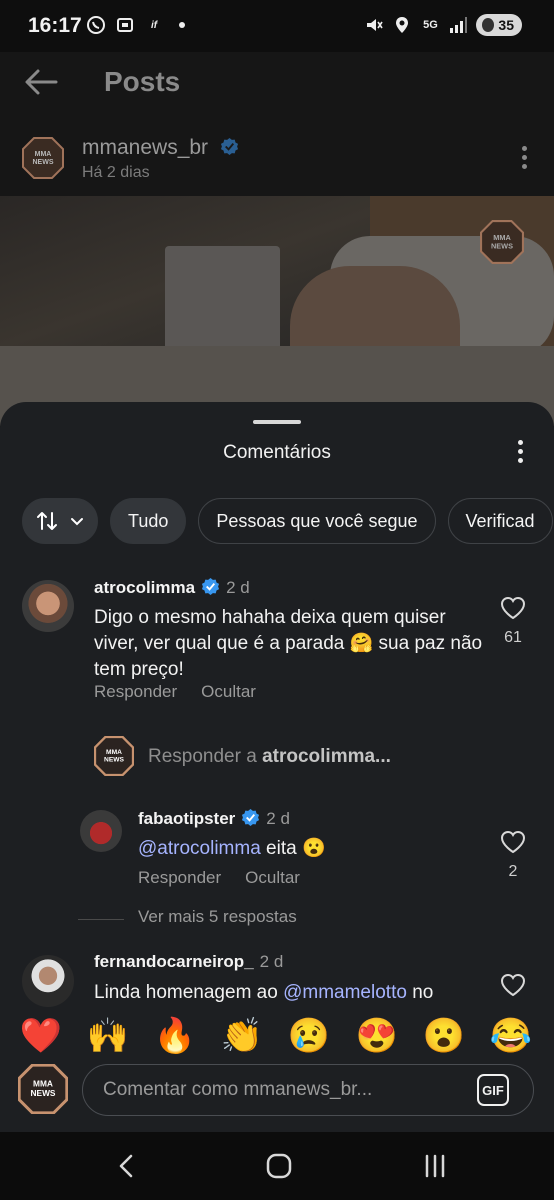  Describe the element at coordinates (309, 1036) in the screenshot. I see `emoji-crying: 😢` at that location.